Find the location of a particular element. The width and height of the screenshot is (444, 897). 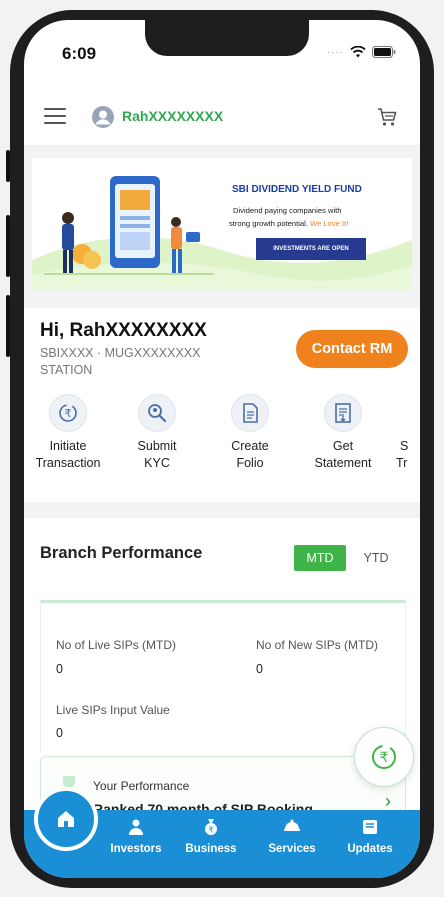

statement-icon is located at coordinates (343, 413).